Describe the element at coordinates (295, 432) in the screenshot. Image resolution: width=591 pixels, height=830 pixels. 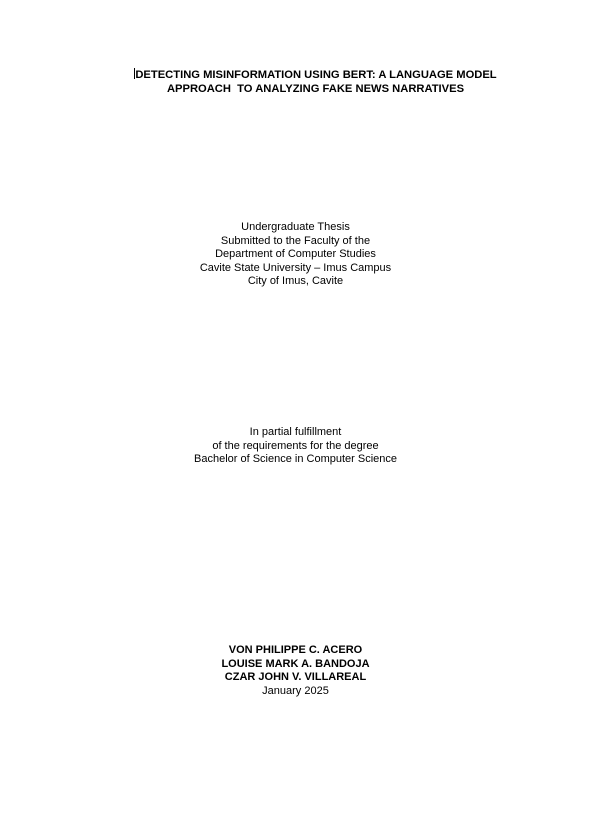
I see `fulfillment-line-1: In partial fulfillment` at that location.